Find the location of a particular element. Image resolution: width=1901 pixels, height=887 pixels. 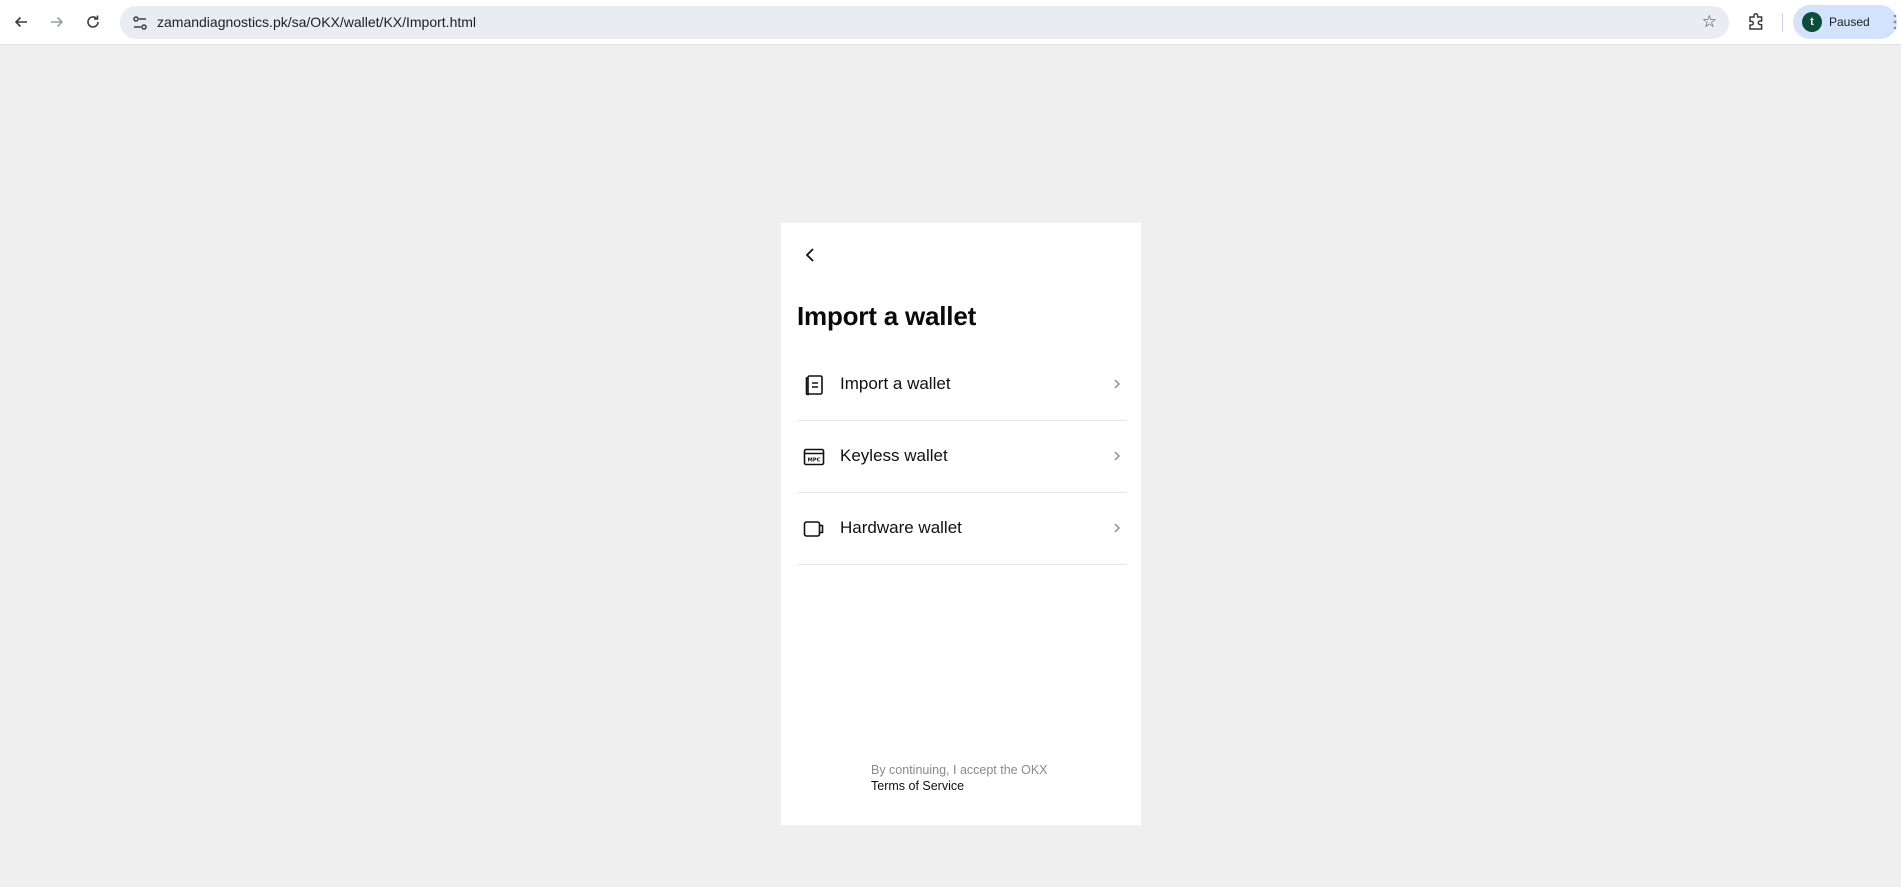

option-label: Import a wallet is located at coordinates (895, 383).